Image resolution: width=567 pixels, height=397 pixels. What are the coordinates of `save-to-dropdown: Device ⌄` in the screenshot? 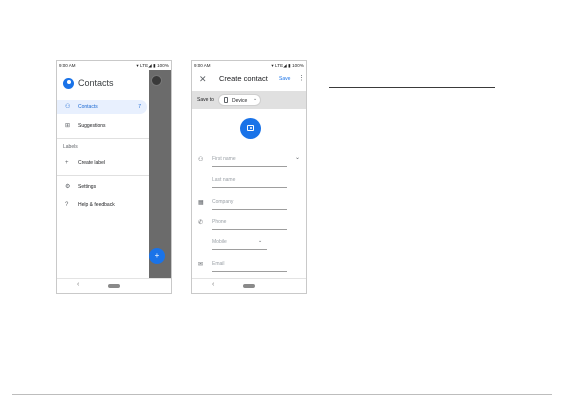 It's located at (239, 100).